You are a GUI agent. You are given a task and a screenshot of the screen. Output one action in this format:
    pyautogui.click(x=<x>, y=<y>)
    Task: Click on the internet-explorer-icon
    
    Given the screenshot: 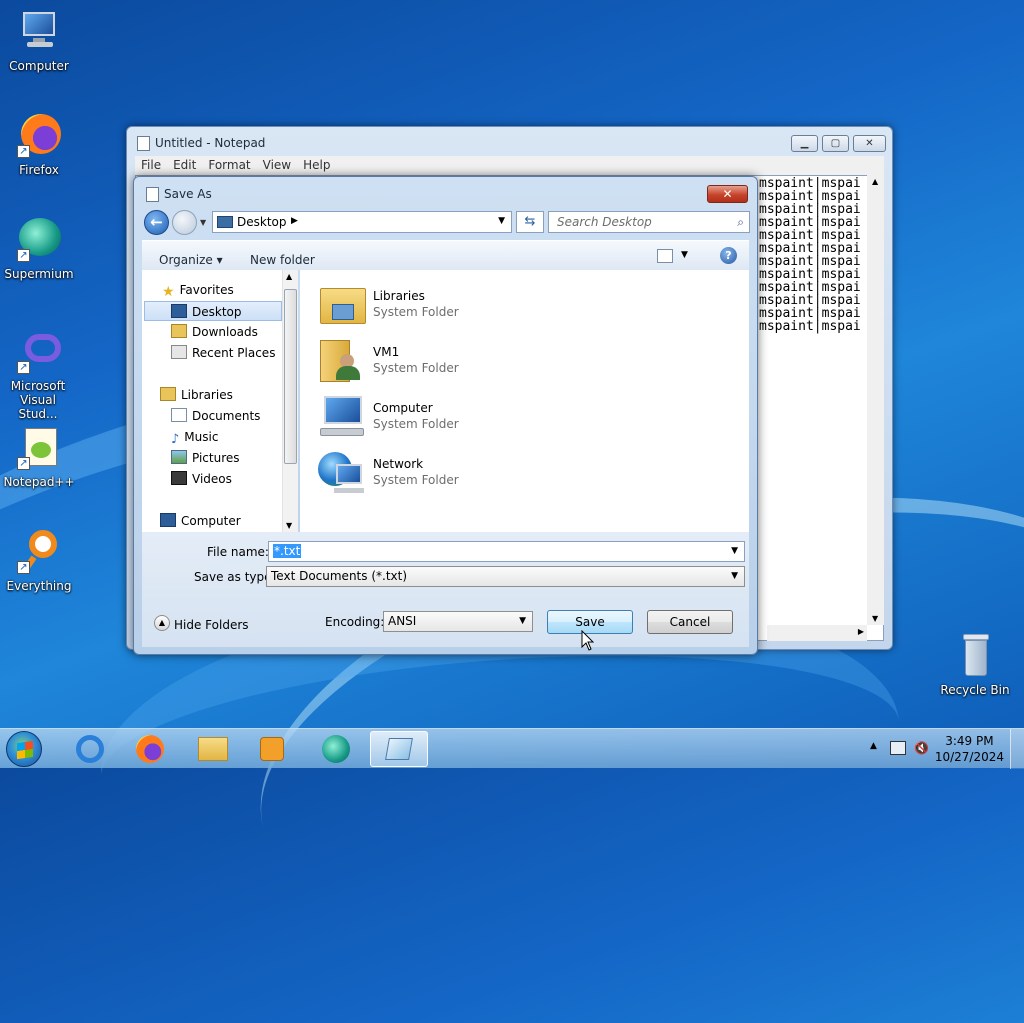 What is the action you would take?
    pyautogui.click(x=90, y=749)
    